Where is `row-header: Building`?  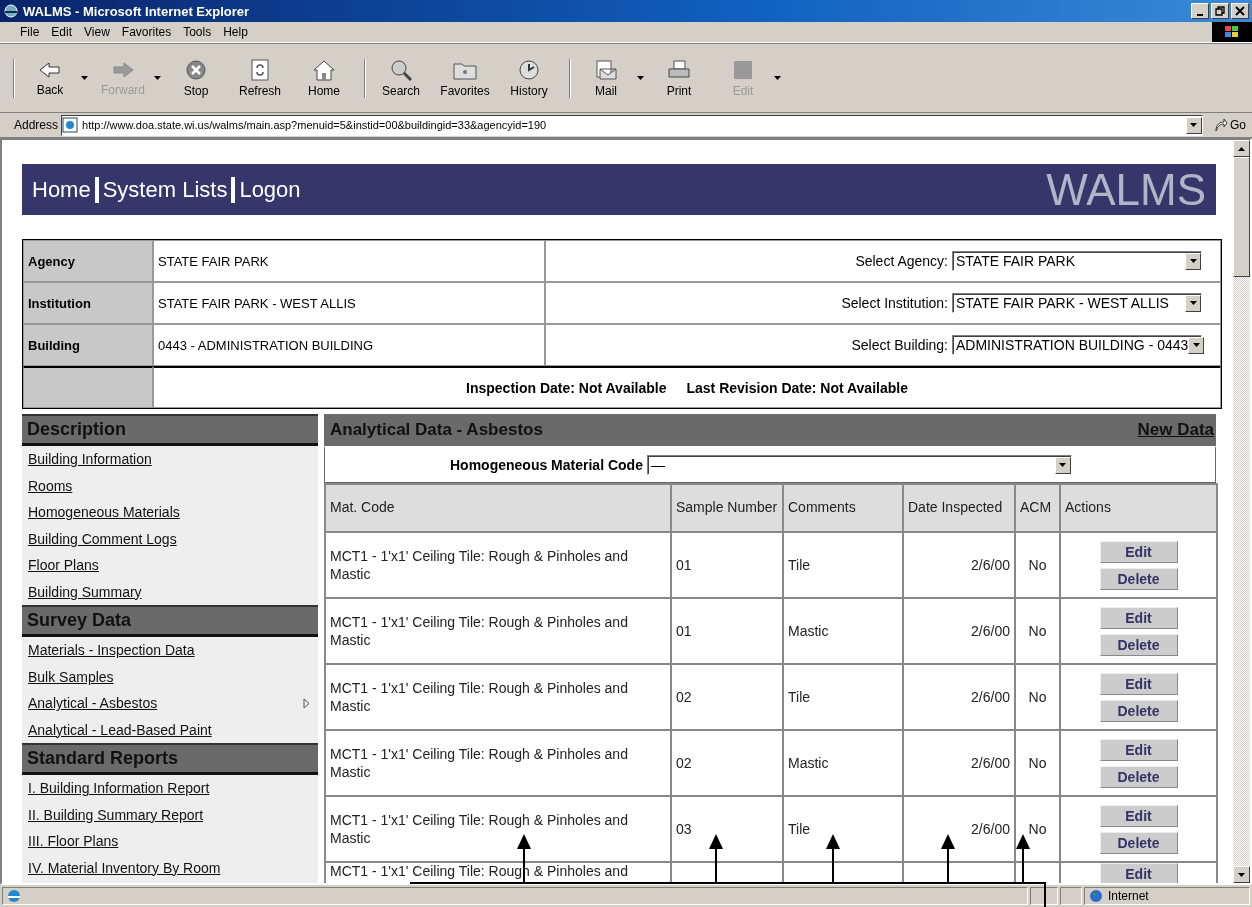
row-header: Building is located at coordinates (88, 345).